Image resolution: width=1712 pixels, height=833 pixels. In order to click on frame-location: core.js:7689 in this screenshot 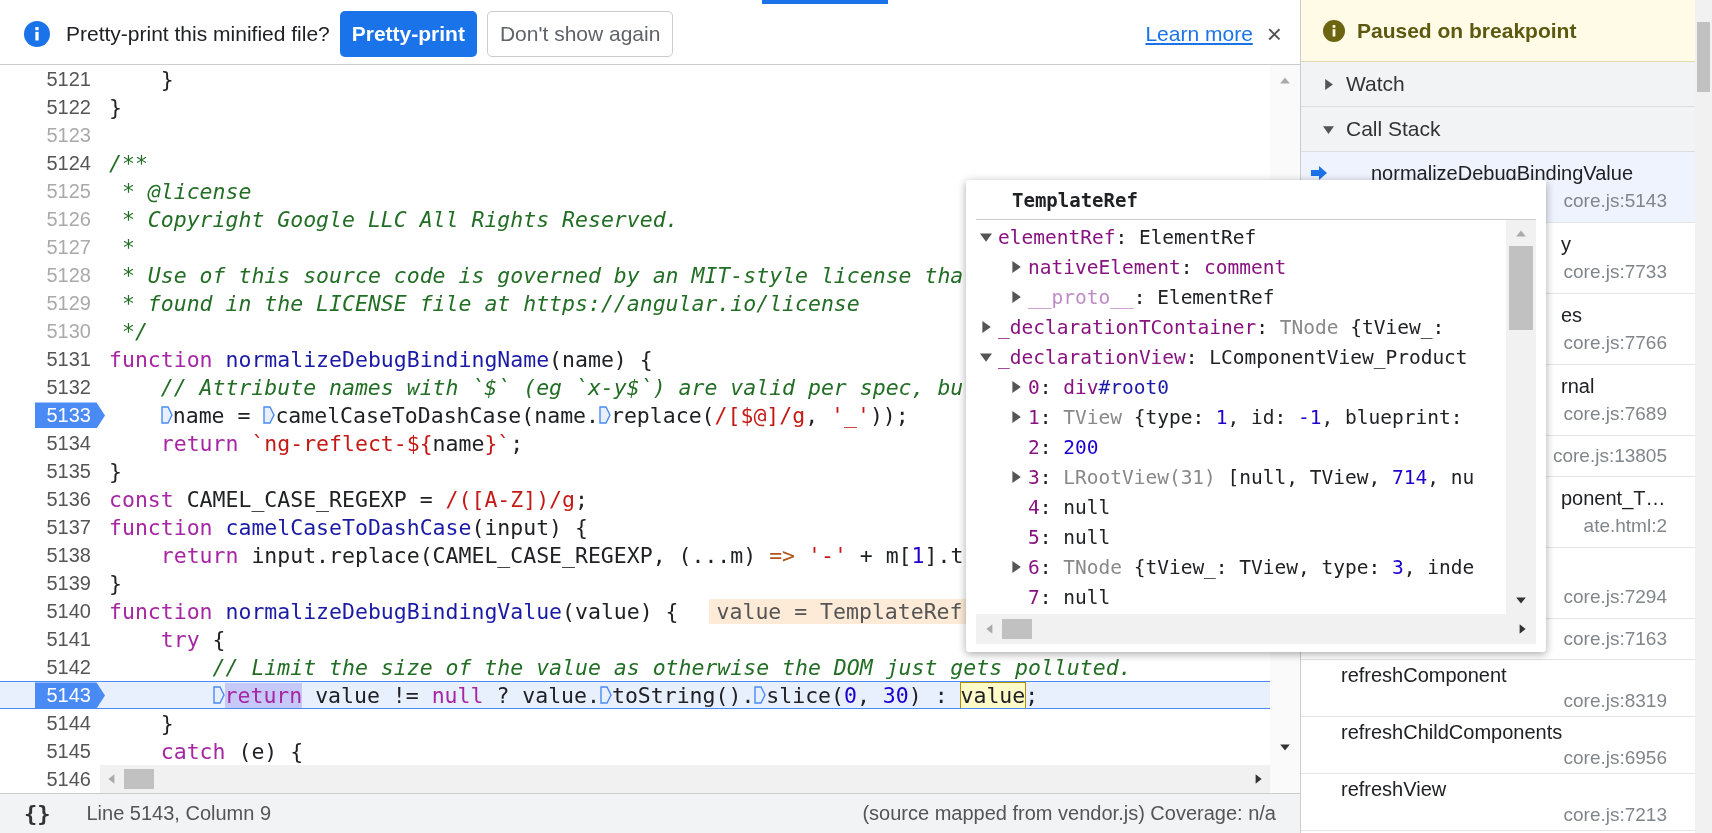, I will do `click(1615, 414)`.